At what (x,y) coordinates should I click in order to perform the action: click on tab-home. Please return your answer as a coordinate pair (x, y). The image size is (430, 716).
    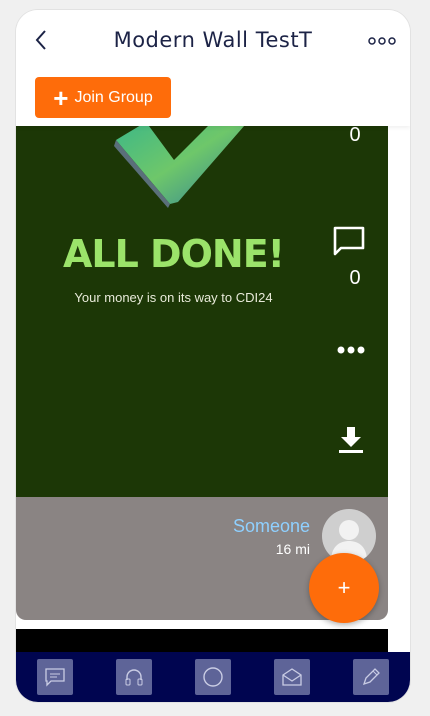
    Looking at the image, I should click on (212, 677).